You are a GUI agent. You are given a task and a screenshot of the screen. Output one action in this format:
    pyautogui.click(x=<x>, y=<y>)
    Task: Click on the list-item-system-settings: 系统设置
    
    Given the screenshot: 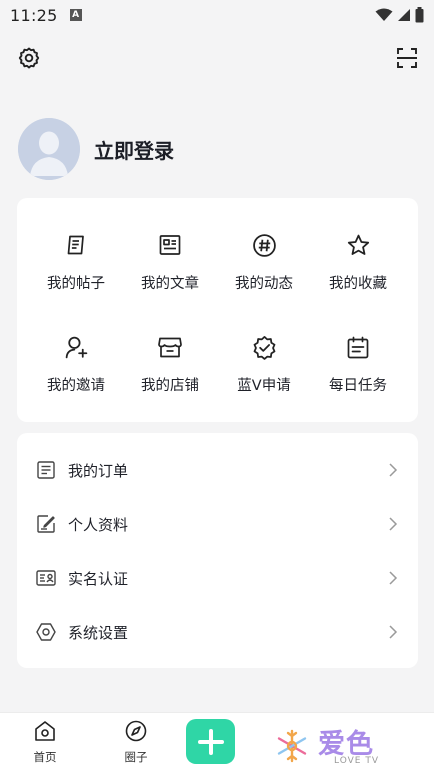 What is the action you would take?
    pyautogui.click(x=217, y=632)
    